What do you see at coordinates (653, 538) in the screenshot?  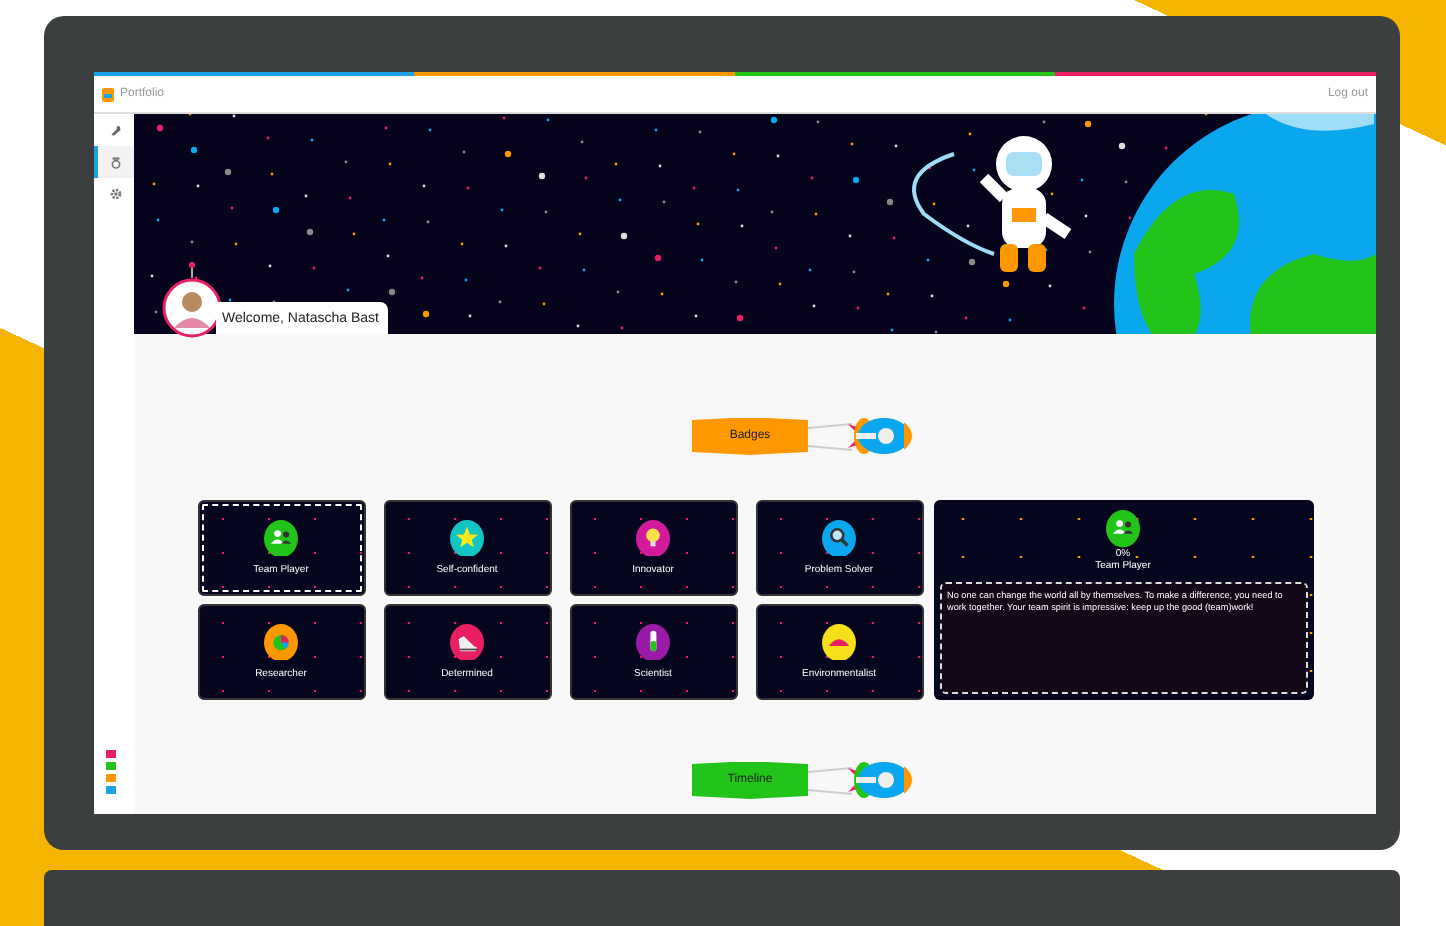 I see `lightbulb-icon` at bounding box center [653, 538].